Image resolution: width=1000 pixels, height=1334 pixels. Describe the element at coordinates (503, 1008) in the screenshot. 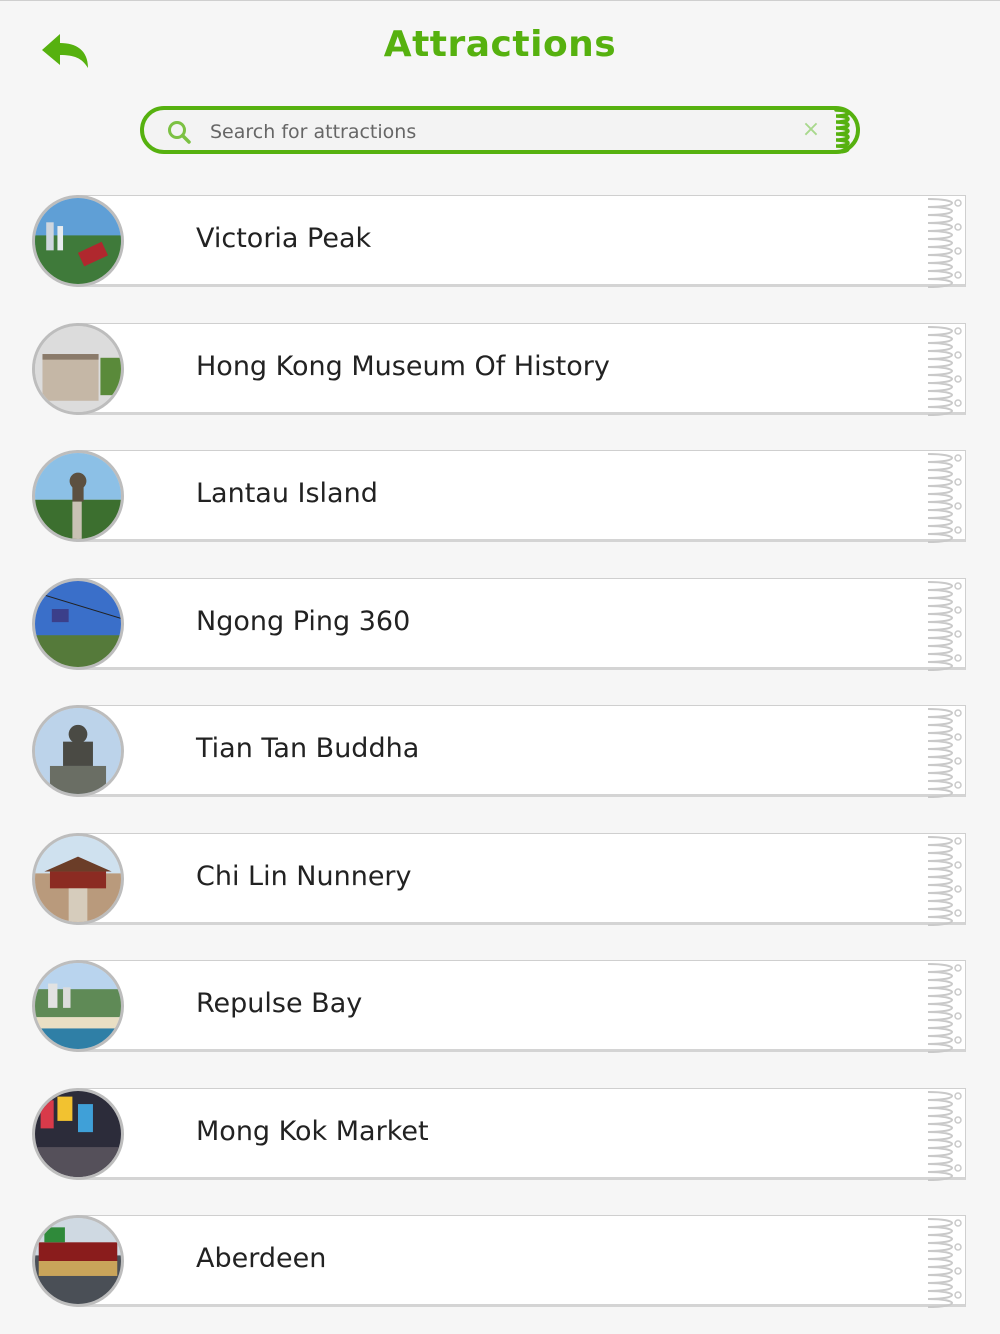

I see `list-item: Repulse Bay` at that location.